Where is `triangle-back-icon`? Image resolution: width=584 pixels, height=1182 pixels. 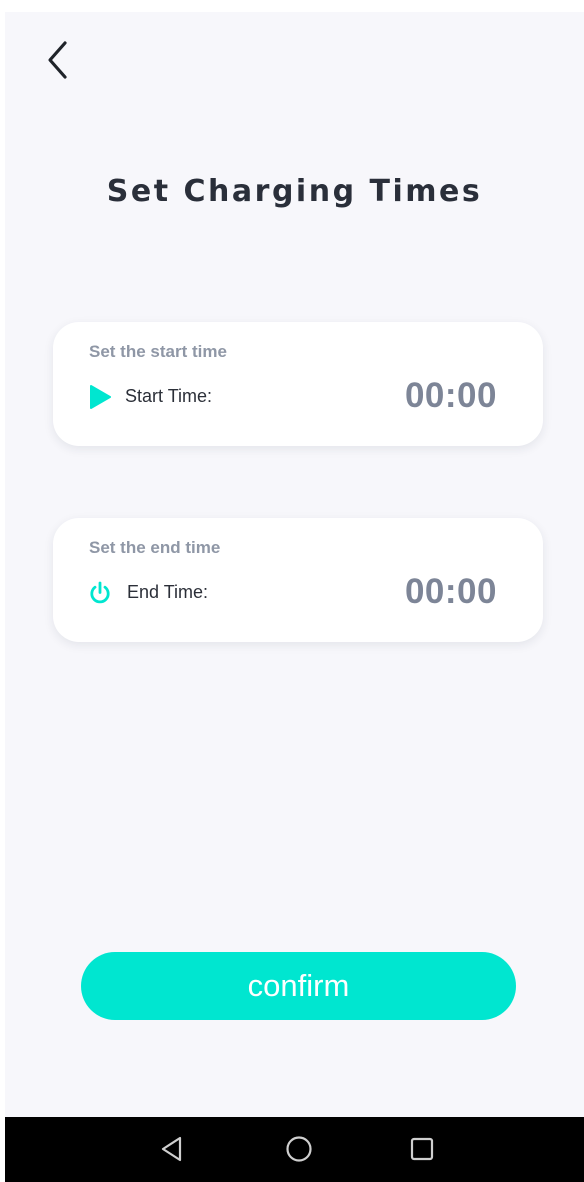
triangle-back-icon is located at coordinates (171, 1149).